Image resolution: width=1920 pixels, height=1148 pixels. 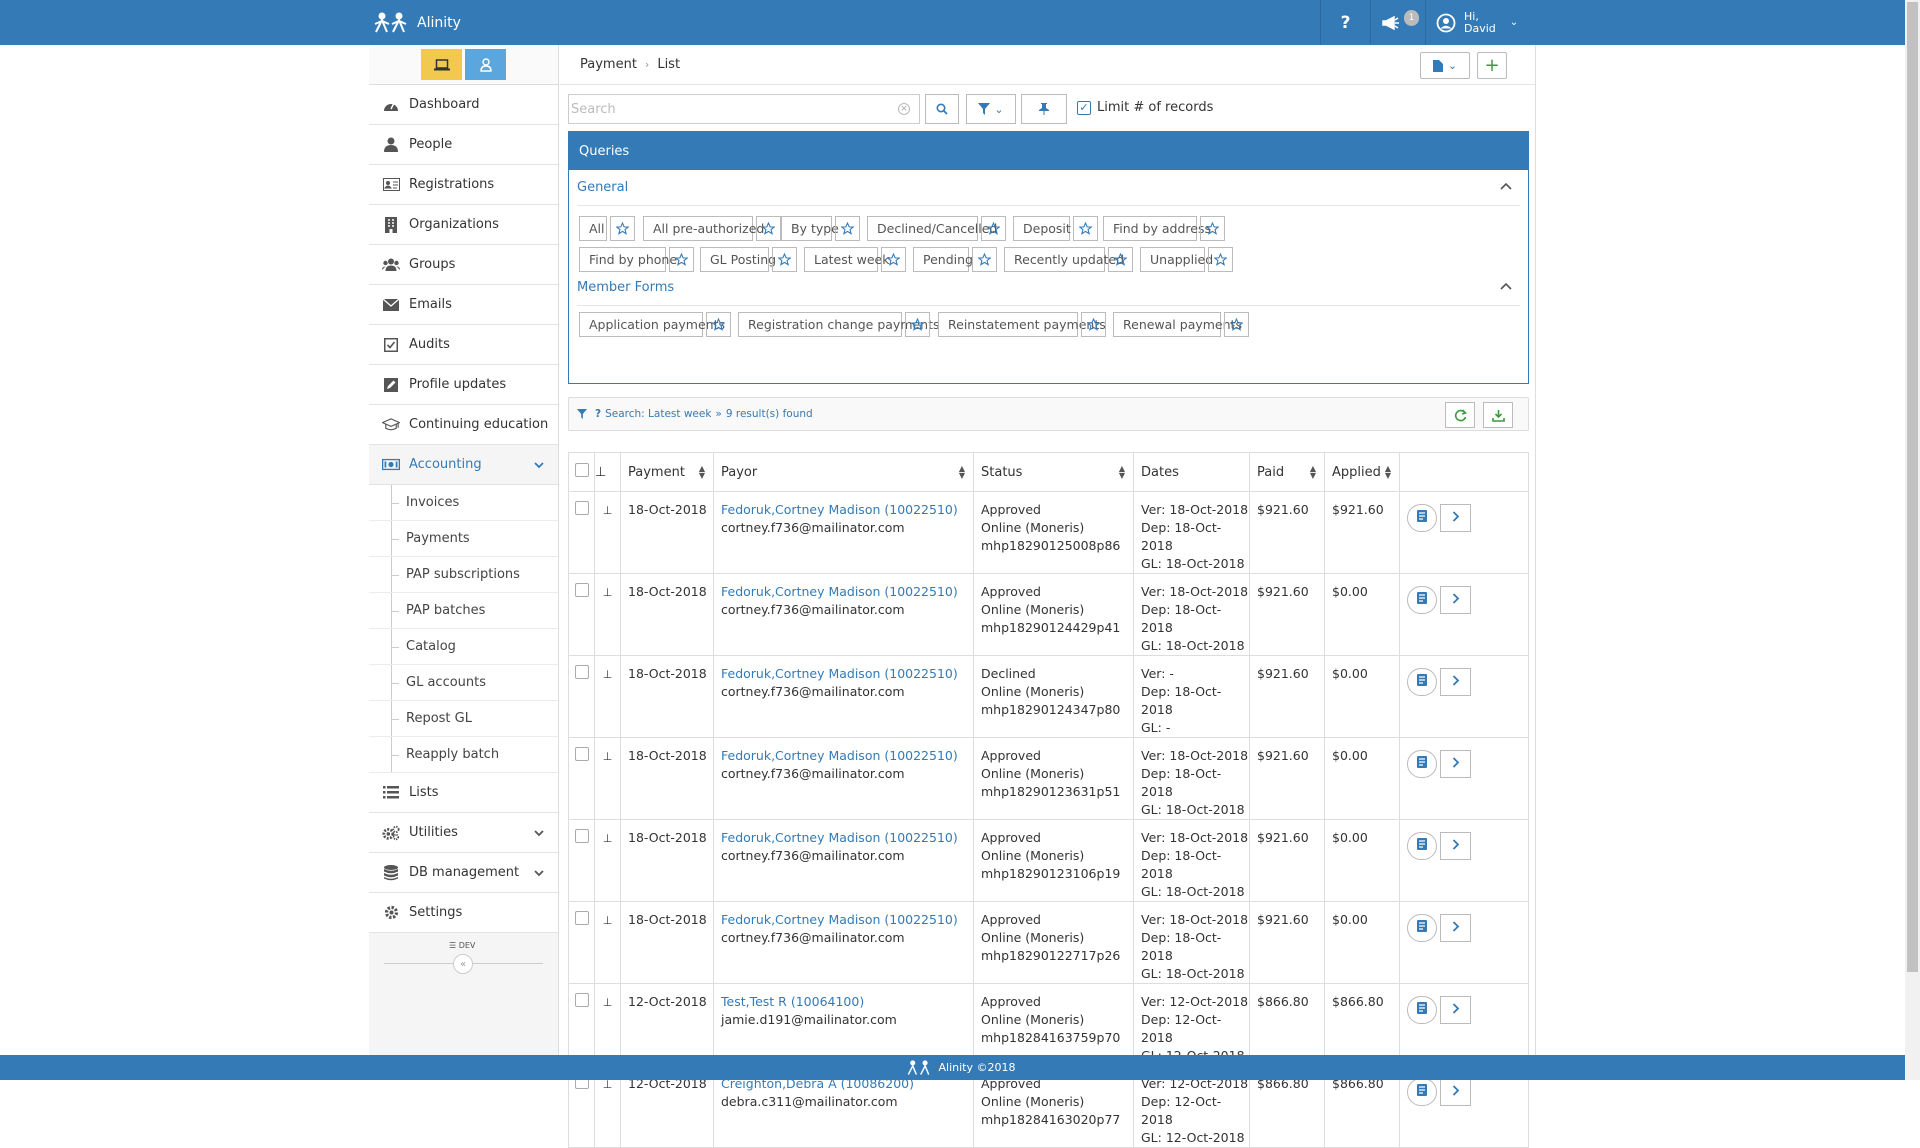 I want to click on query-button: Find by address, so click(x=1157, y=228).